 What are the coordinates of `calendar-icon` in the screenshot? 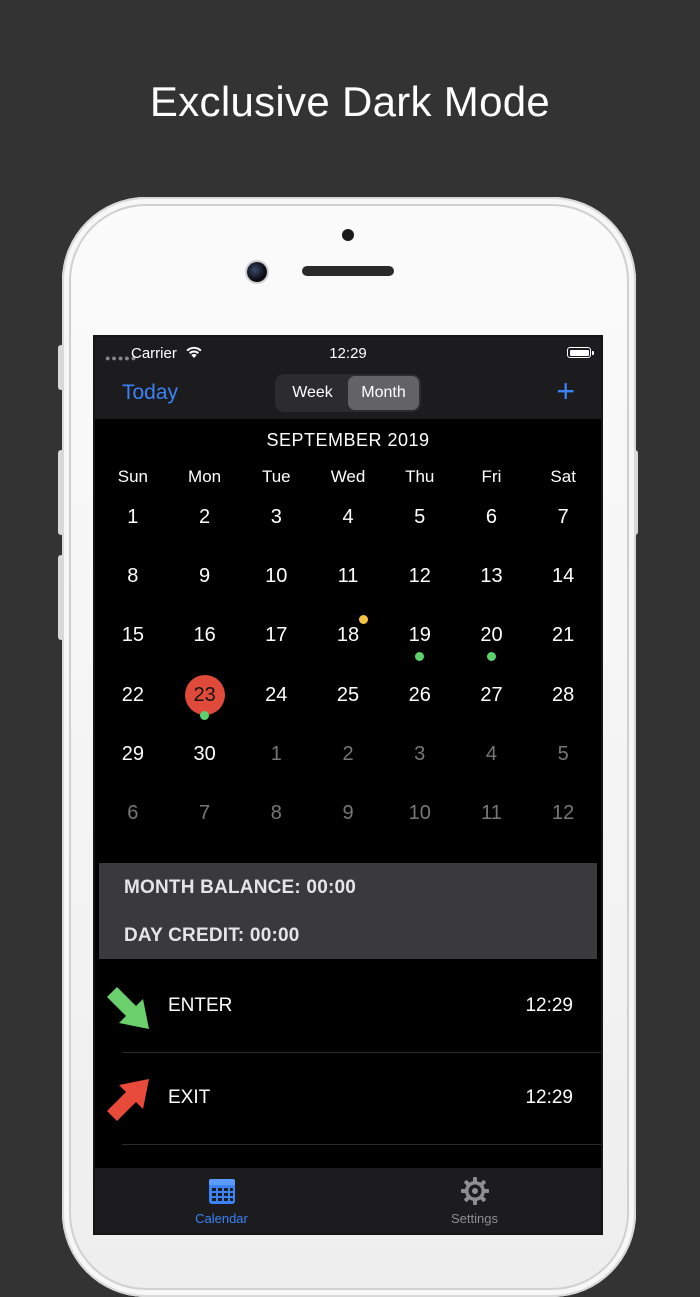 It's located at (221, 1191).